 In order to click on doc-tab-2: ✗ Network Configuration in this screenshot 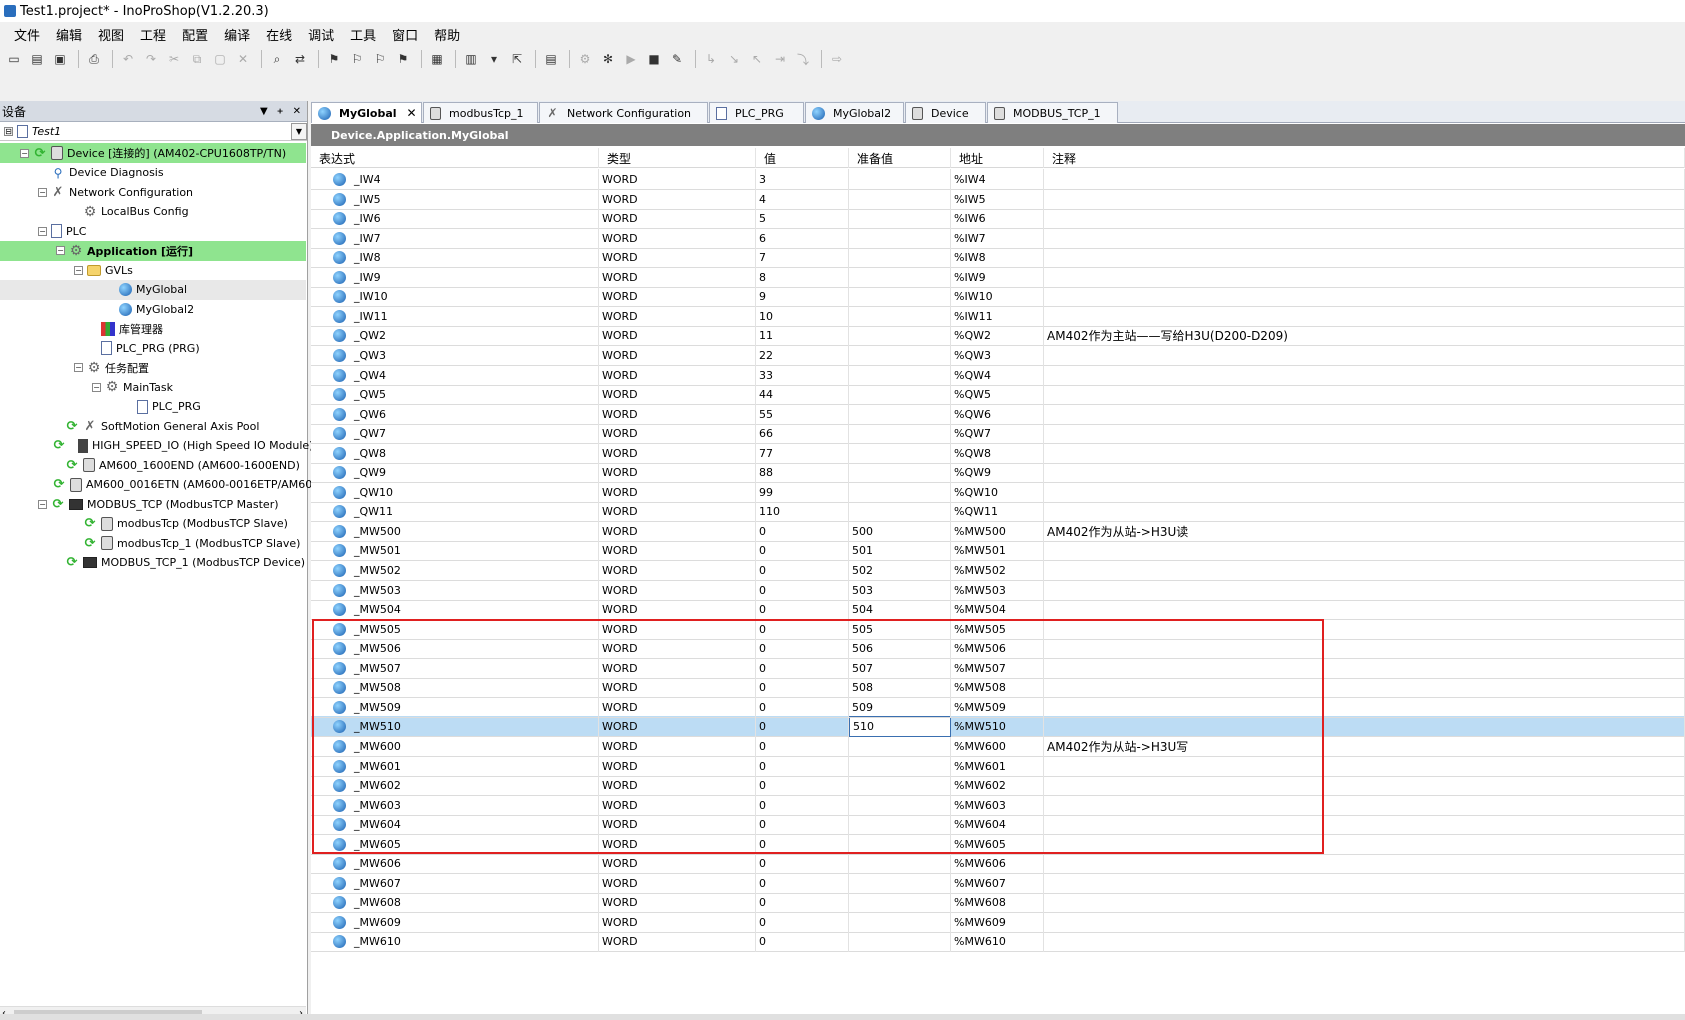, I will do `click(623, 112)`.